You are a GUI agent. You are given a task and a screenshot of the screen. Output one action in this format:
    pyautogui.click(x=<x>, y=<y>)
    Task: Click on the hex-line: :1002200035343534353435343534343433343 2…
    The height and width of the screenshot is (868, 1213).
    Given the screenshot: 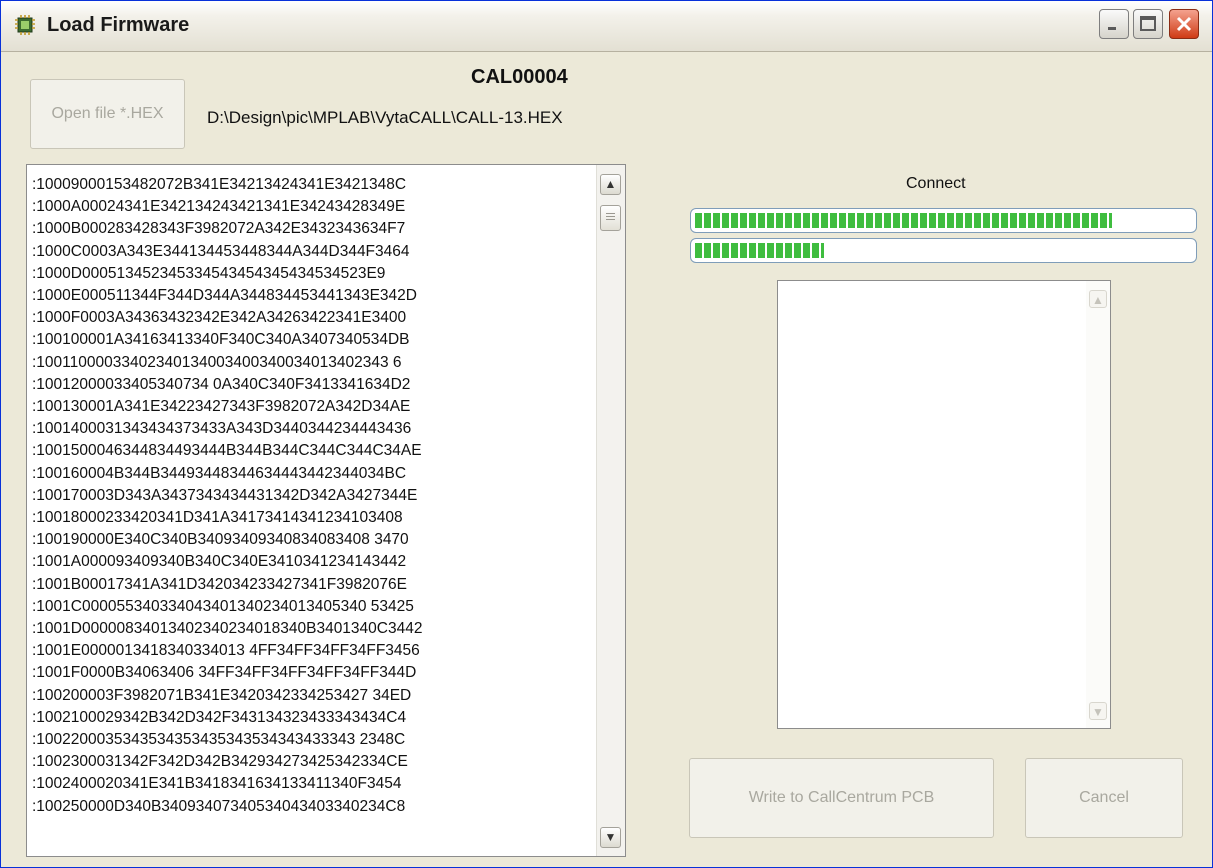 What is the action you would take?
    pyautogui.click(x=312, y=740)
    